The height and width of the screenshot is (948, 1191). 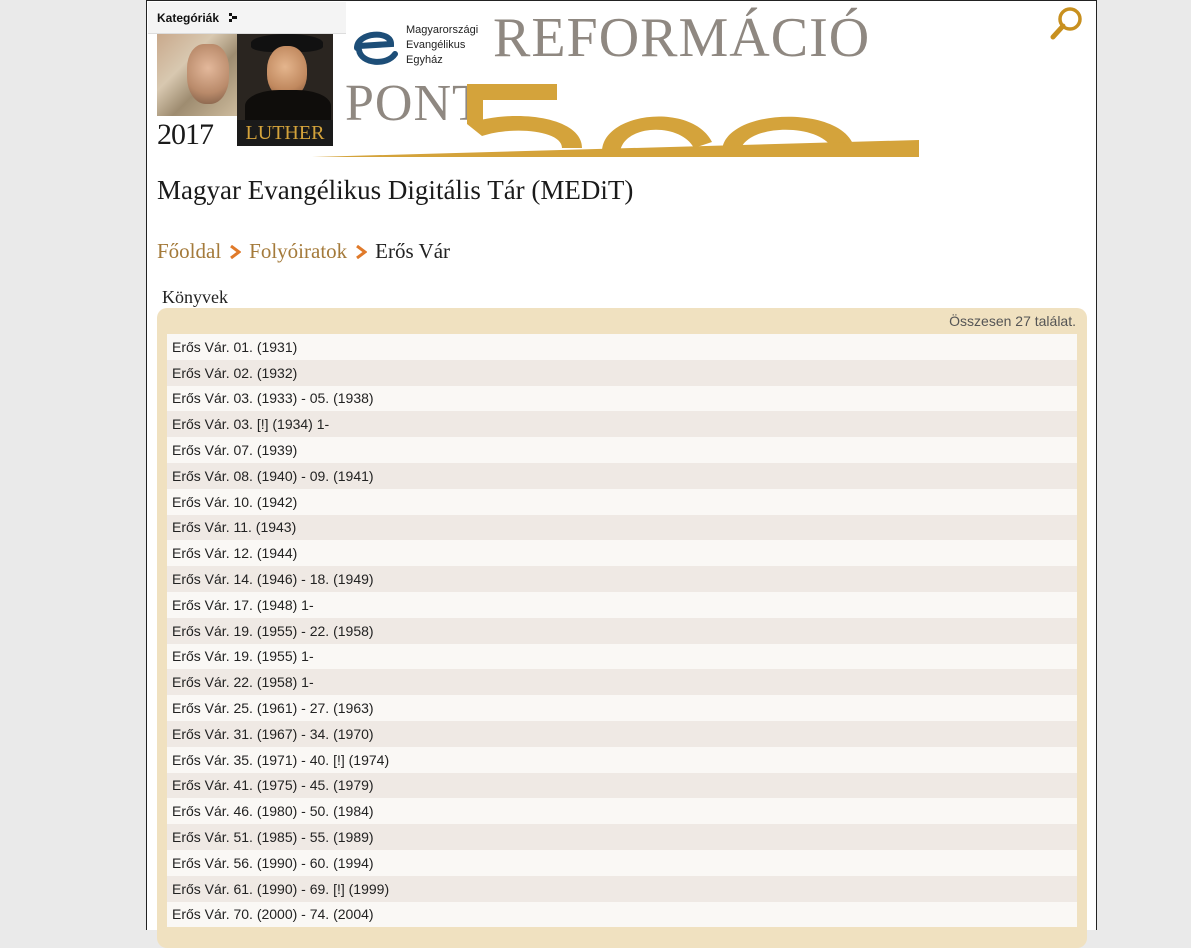 I want to click on list-item: Erős Vár. 01. (1931), so click(x=622, y=347).